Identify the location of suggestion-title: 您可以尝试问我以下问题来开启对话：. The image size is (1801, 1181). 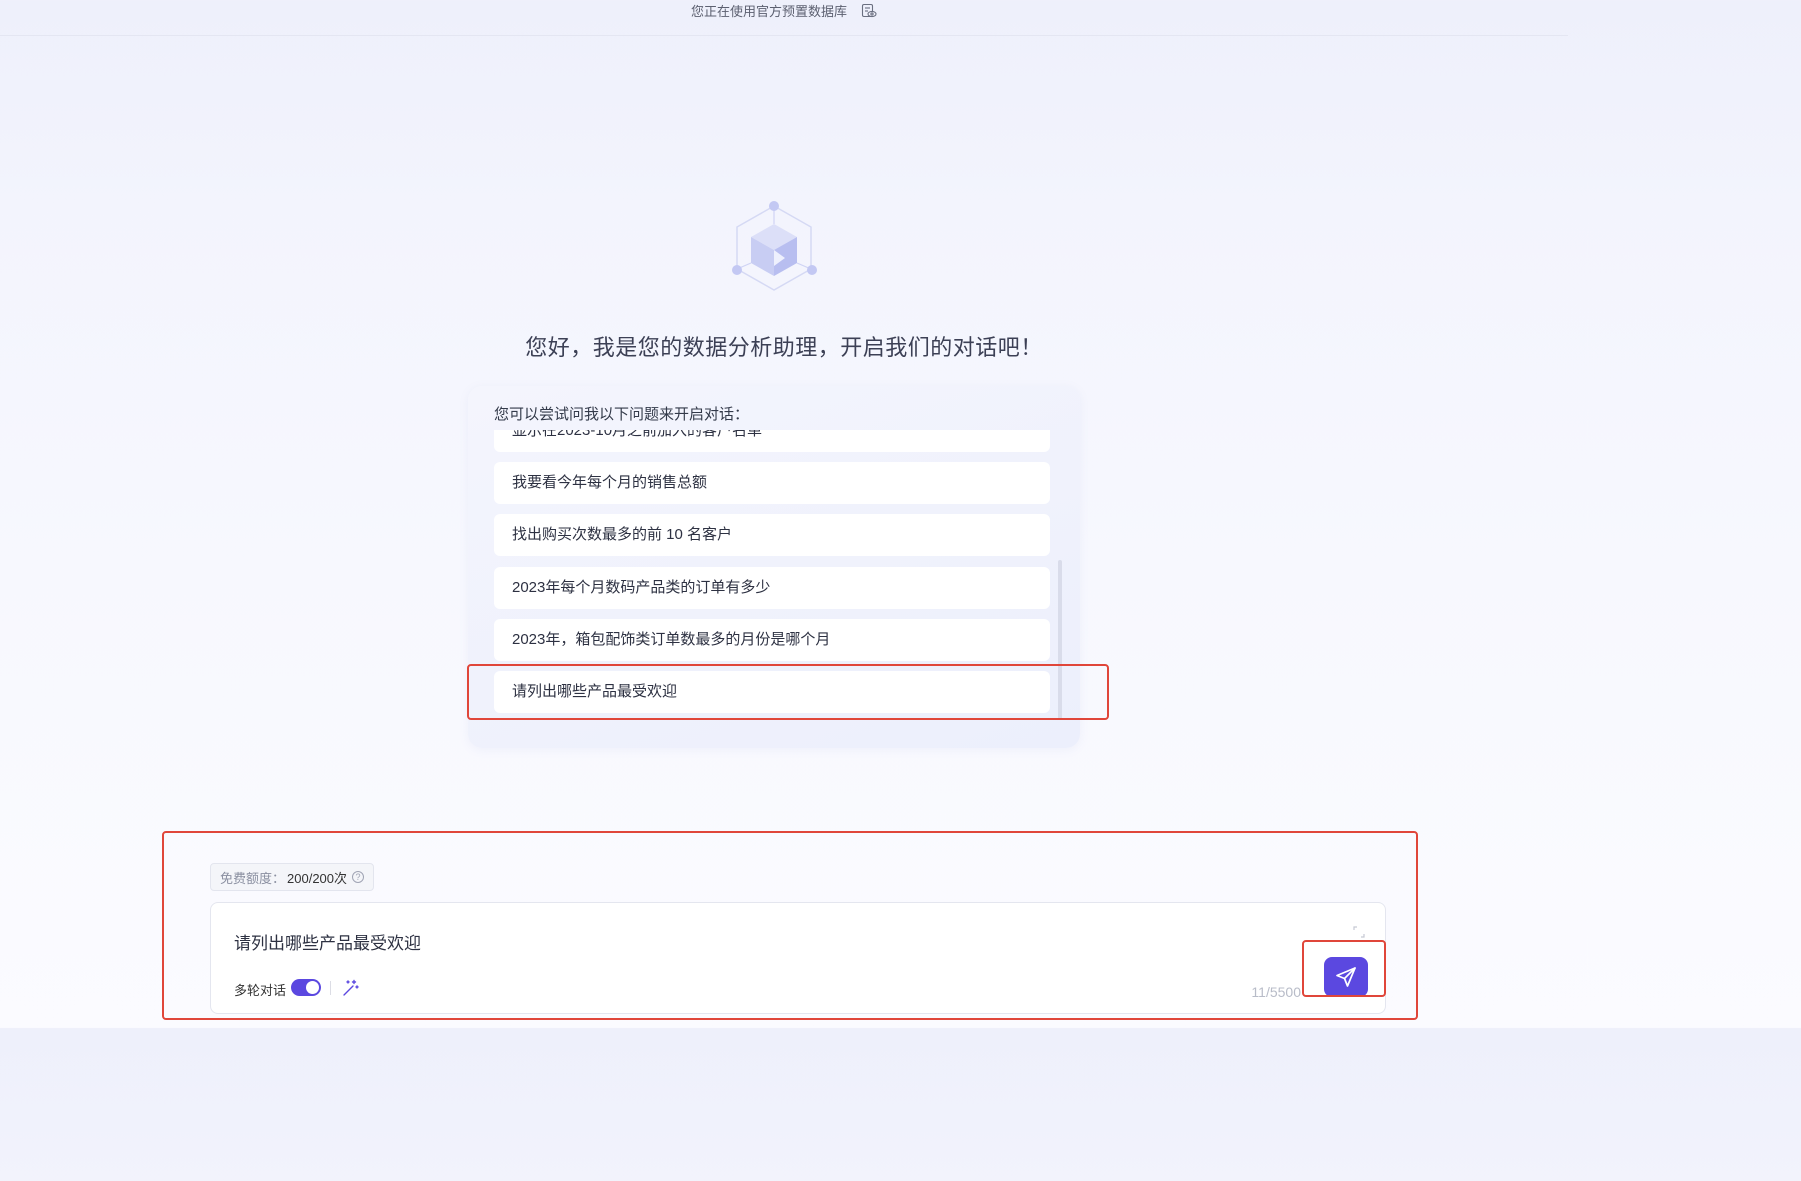
(622, 414).